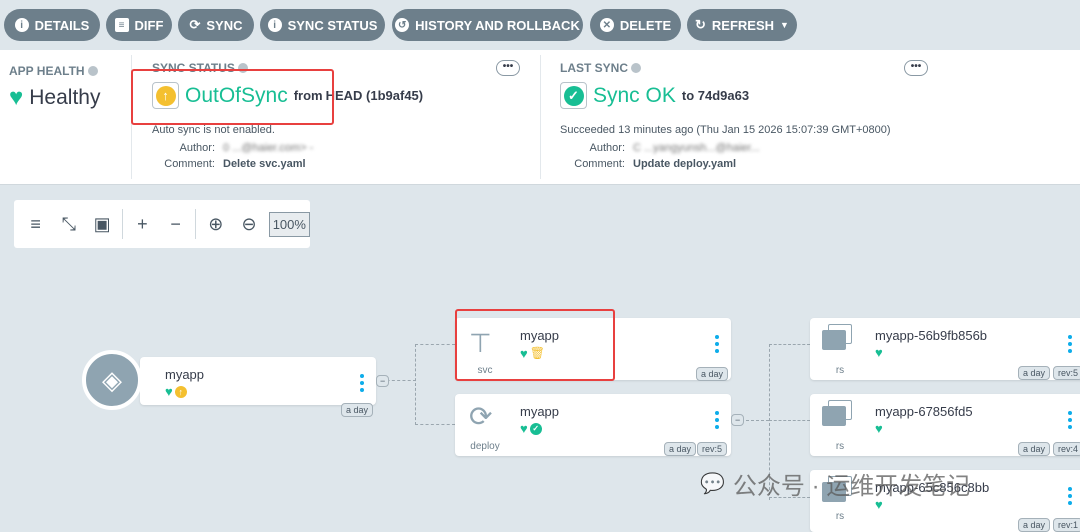 The width and height of the screenshot is (1080, 532). Describe the element at coordinates (924, 411) in the screenshot. I see `node-name: myapp-67856fd5` at that location.